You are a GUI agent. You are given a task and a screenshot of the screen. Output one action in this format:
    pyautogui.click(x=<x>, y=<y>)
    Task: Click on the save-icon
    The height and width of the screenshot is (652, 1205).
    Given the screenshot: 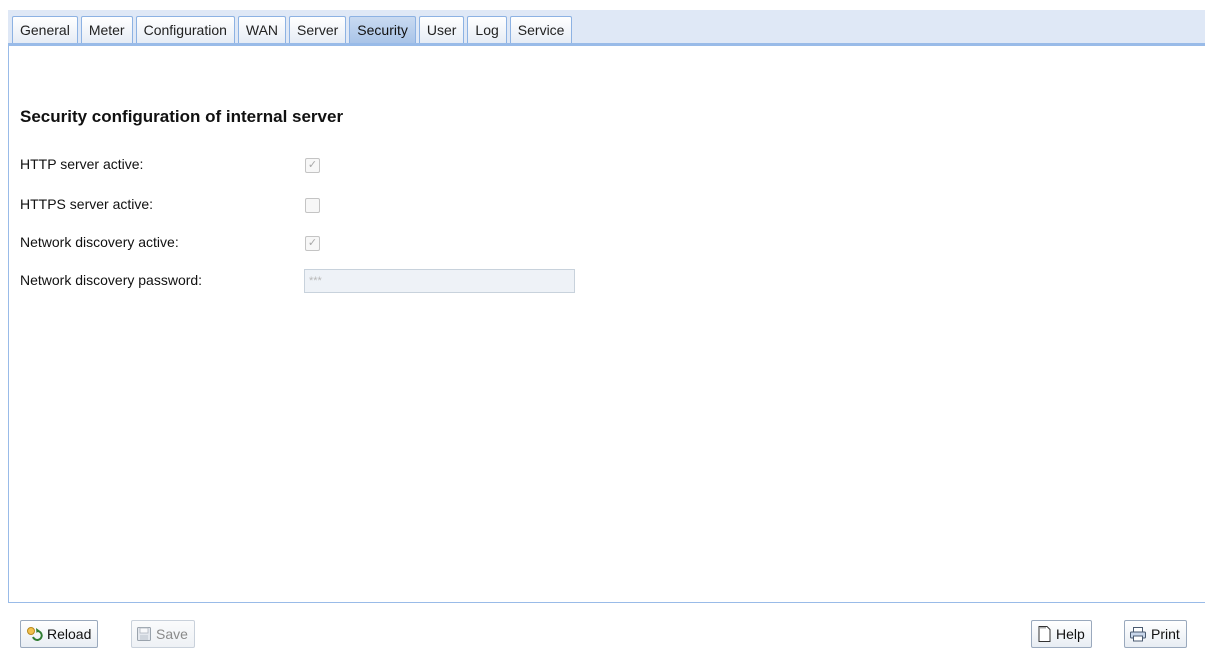 What is the action you would take?
    pyautogui.click(x=144, y=634)
    